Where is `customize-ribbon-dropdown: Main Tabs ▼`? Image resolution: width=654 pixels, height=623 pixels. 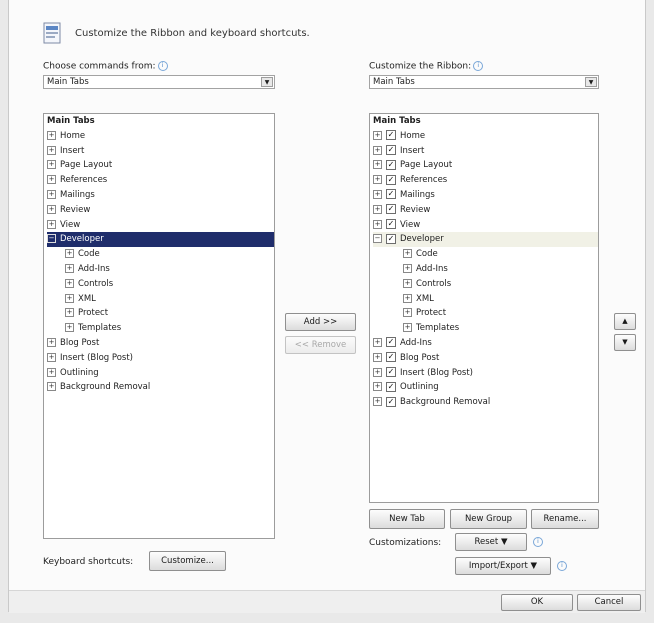
customize-ribbon-dropdown: Main Tabs ▼ is located at coordinates (484, 82).